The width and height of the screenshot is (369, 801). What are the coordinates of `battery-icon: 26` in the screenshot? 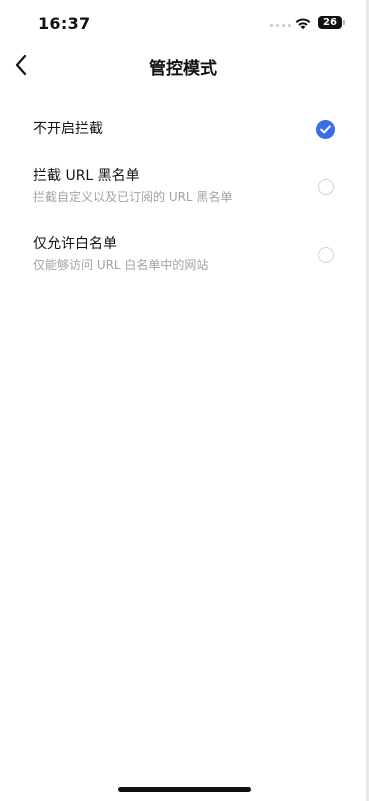 It's located at (330, 22).